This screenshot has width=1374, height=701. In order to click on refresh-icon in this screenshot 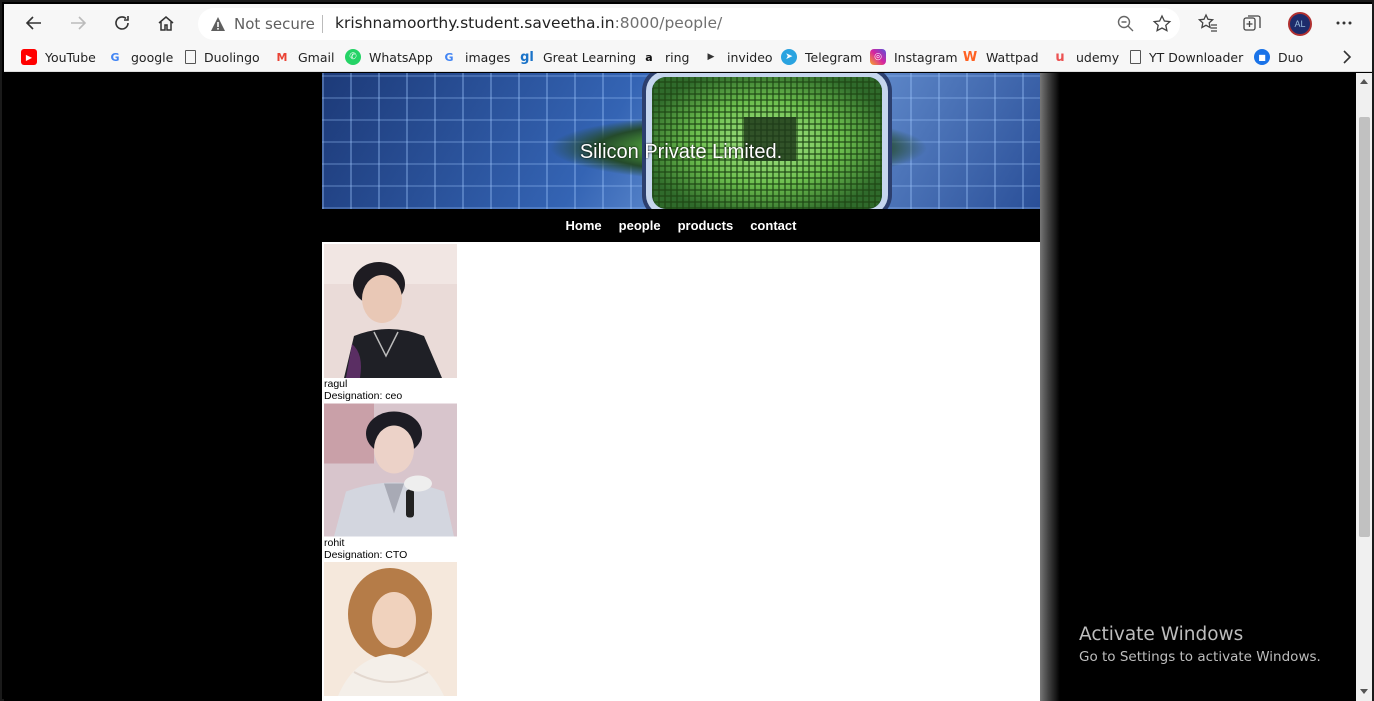, I will do `click(122, 23)`.